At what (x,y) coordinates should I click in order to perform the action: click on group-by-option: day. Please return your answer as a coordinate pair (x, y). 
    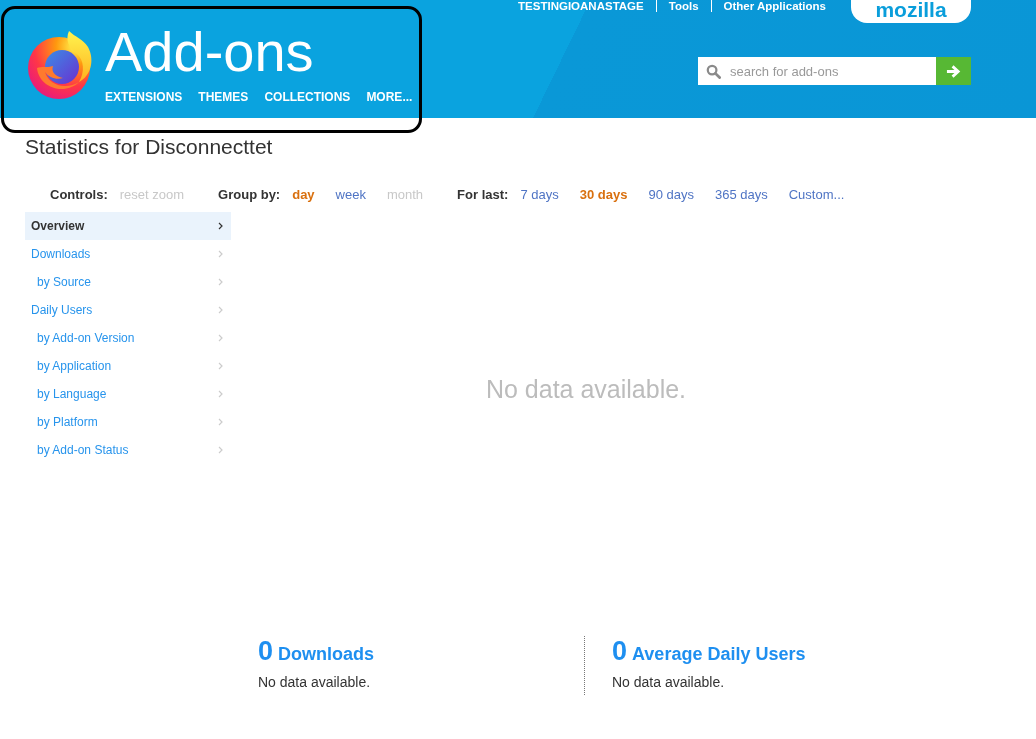
    Looking at the image, I should click on (303, 195).